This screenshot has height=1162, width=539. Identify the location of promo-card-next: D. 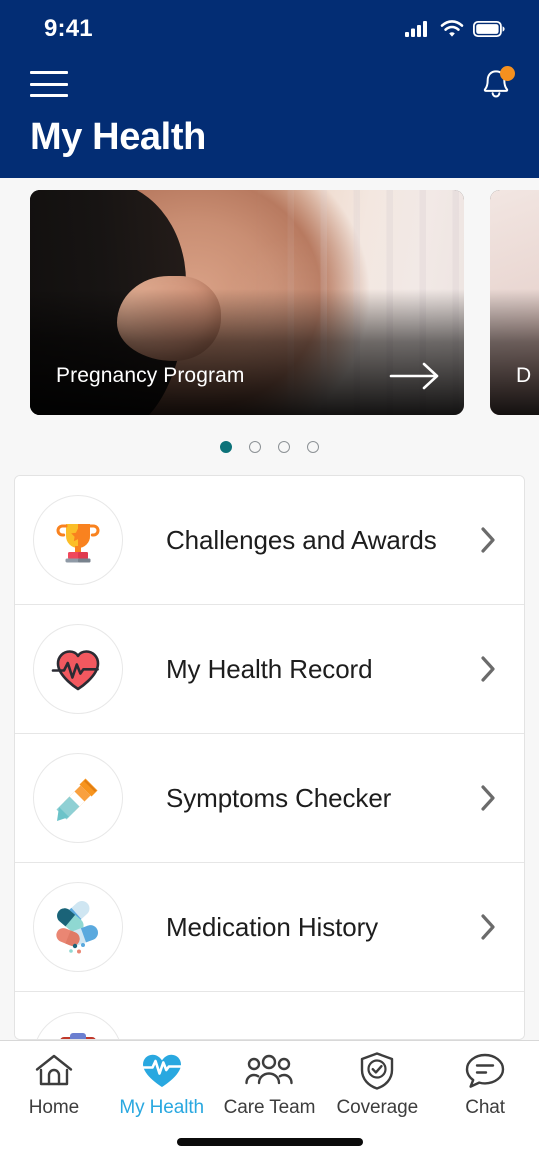
(514, 302).